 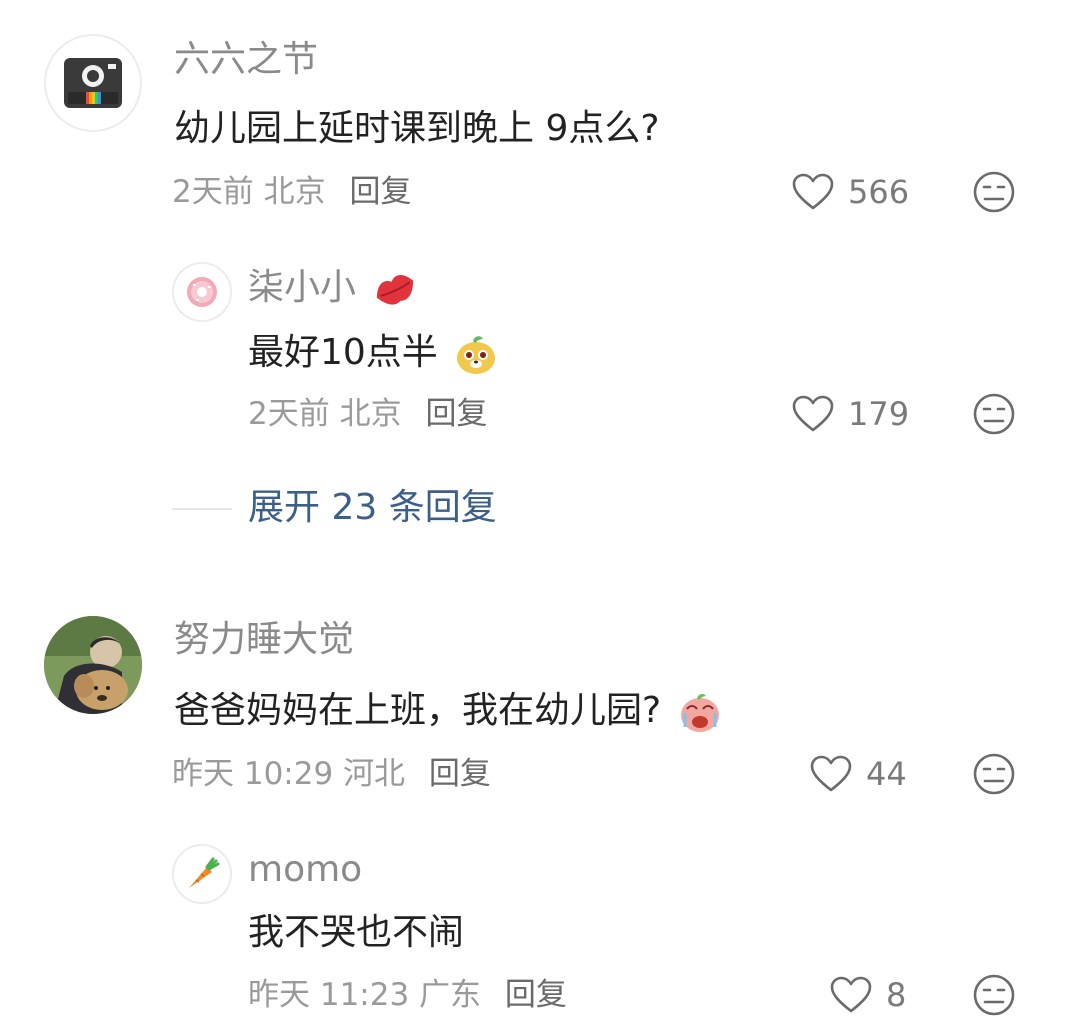 What do you see at coordinates (302, 287) in the screenshot?
I see `reply-username-text: 柒小小` at bounding box center [302, 287].